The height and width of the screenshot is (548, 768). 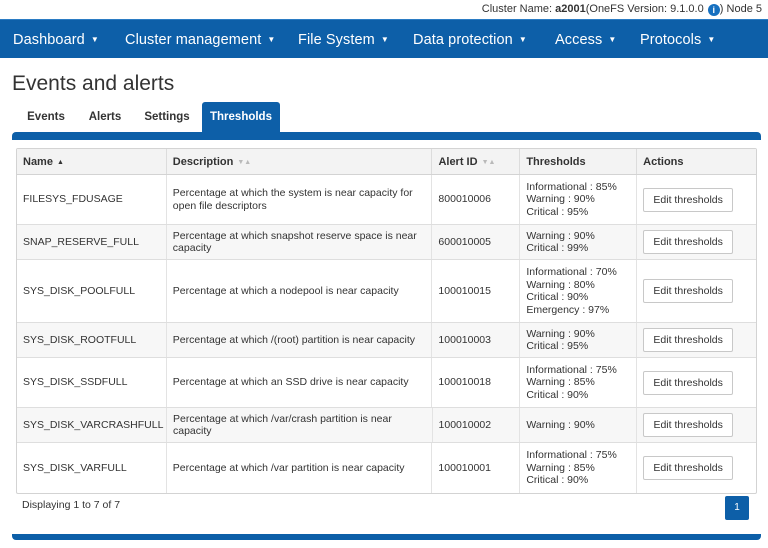 I want to click on thresholds-cell: Warning : 90% Critical : 95%, so click(x=577, y=340).